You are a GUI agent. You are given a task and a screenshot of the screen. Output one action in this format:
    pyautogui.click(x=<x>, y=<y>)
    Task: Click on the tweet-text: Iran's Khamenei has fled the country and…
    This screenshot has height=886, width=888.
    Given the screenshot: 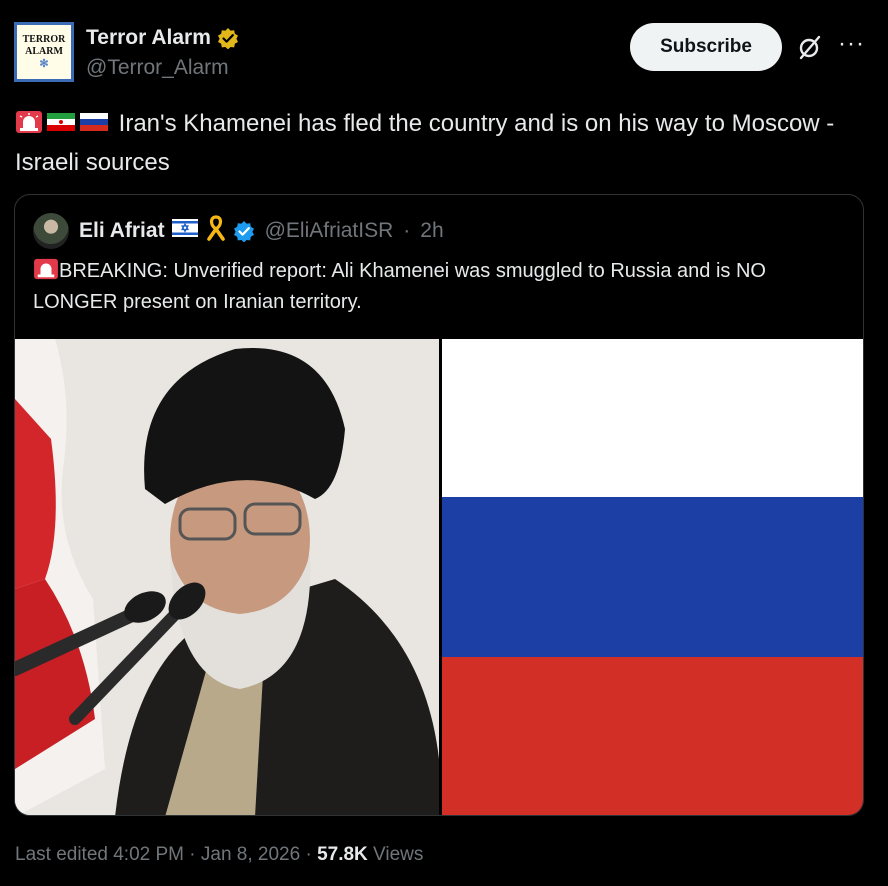 What is the action you would take?
    pyautogui.click(x=425, y=143)
    